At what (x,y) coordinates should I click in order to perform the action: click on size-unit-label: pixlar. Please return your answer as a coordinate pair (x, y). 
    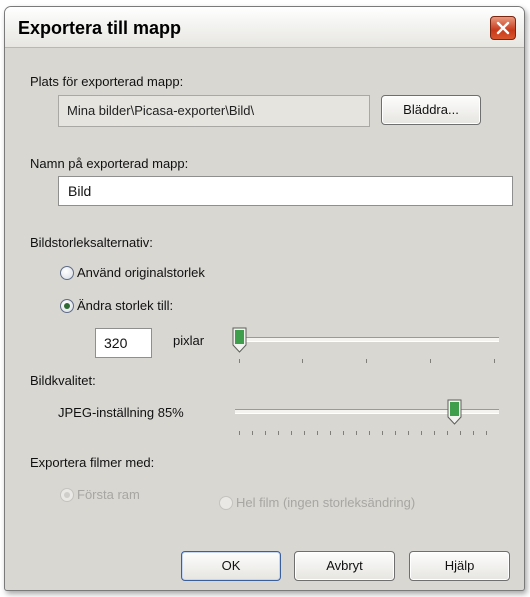
    Looking at the image, I should click on (189, 340).